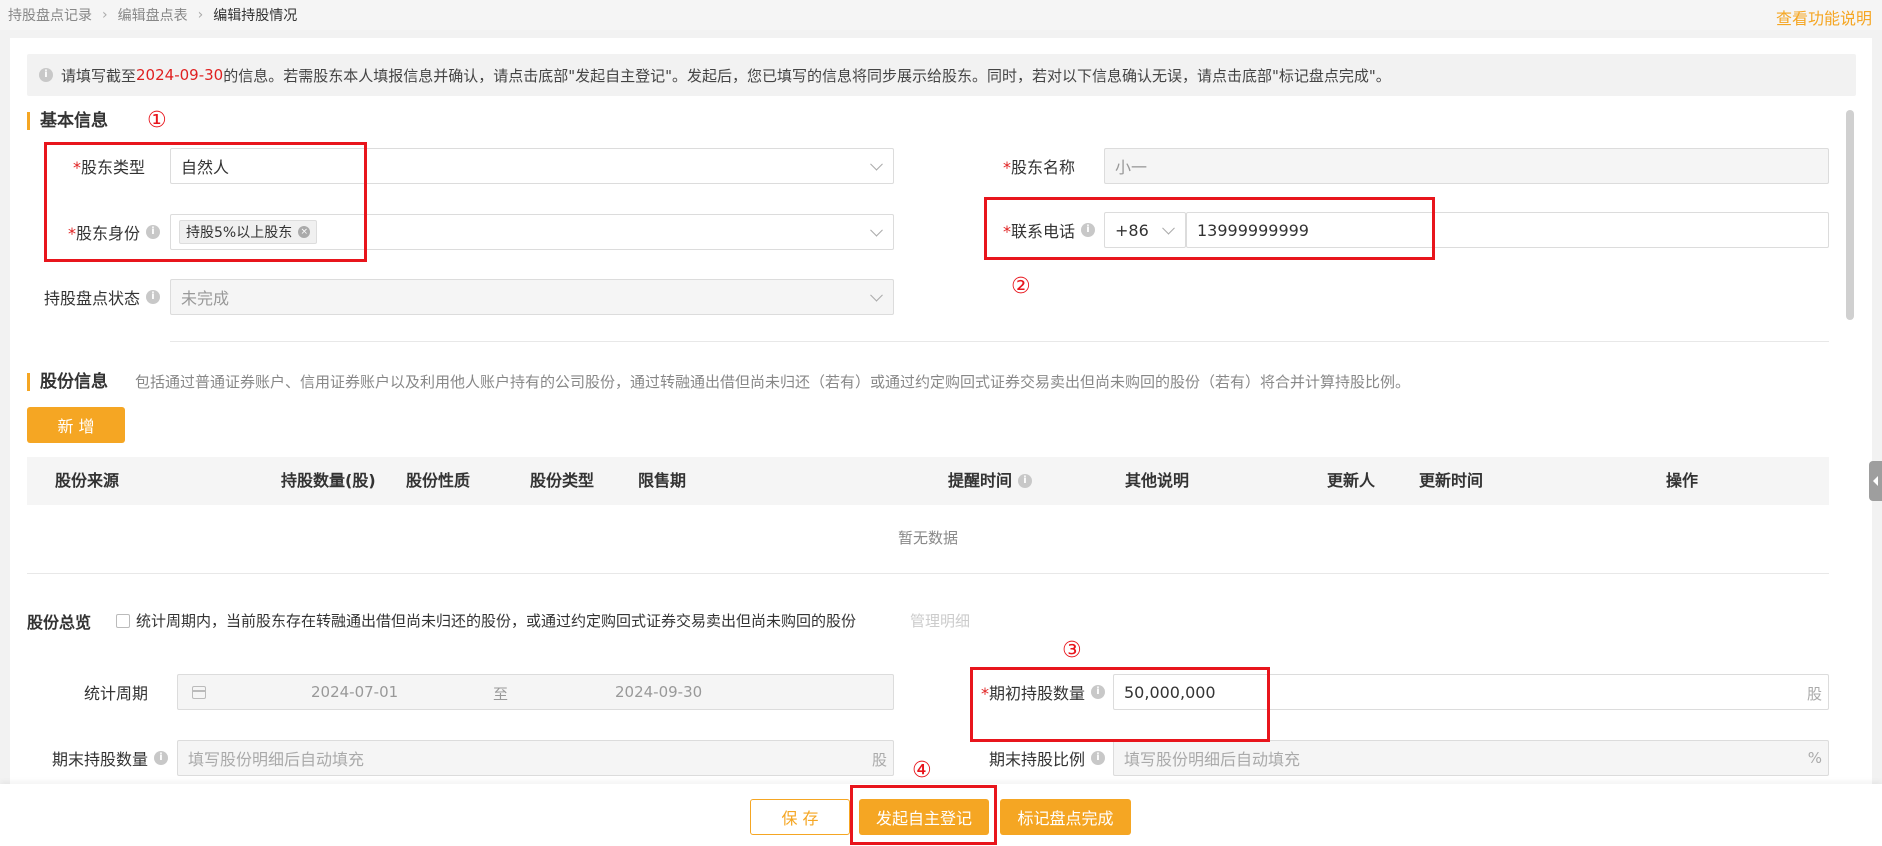 This screenshot has width=1882, height=846. What do you see at coordinates (199, 692) in the screenshot?
I see `calendar-icon` at bounding box center [199, 692].